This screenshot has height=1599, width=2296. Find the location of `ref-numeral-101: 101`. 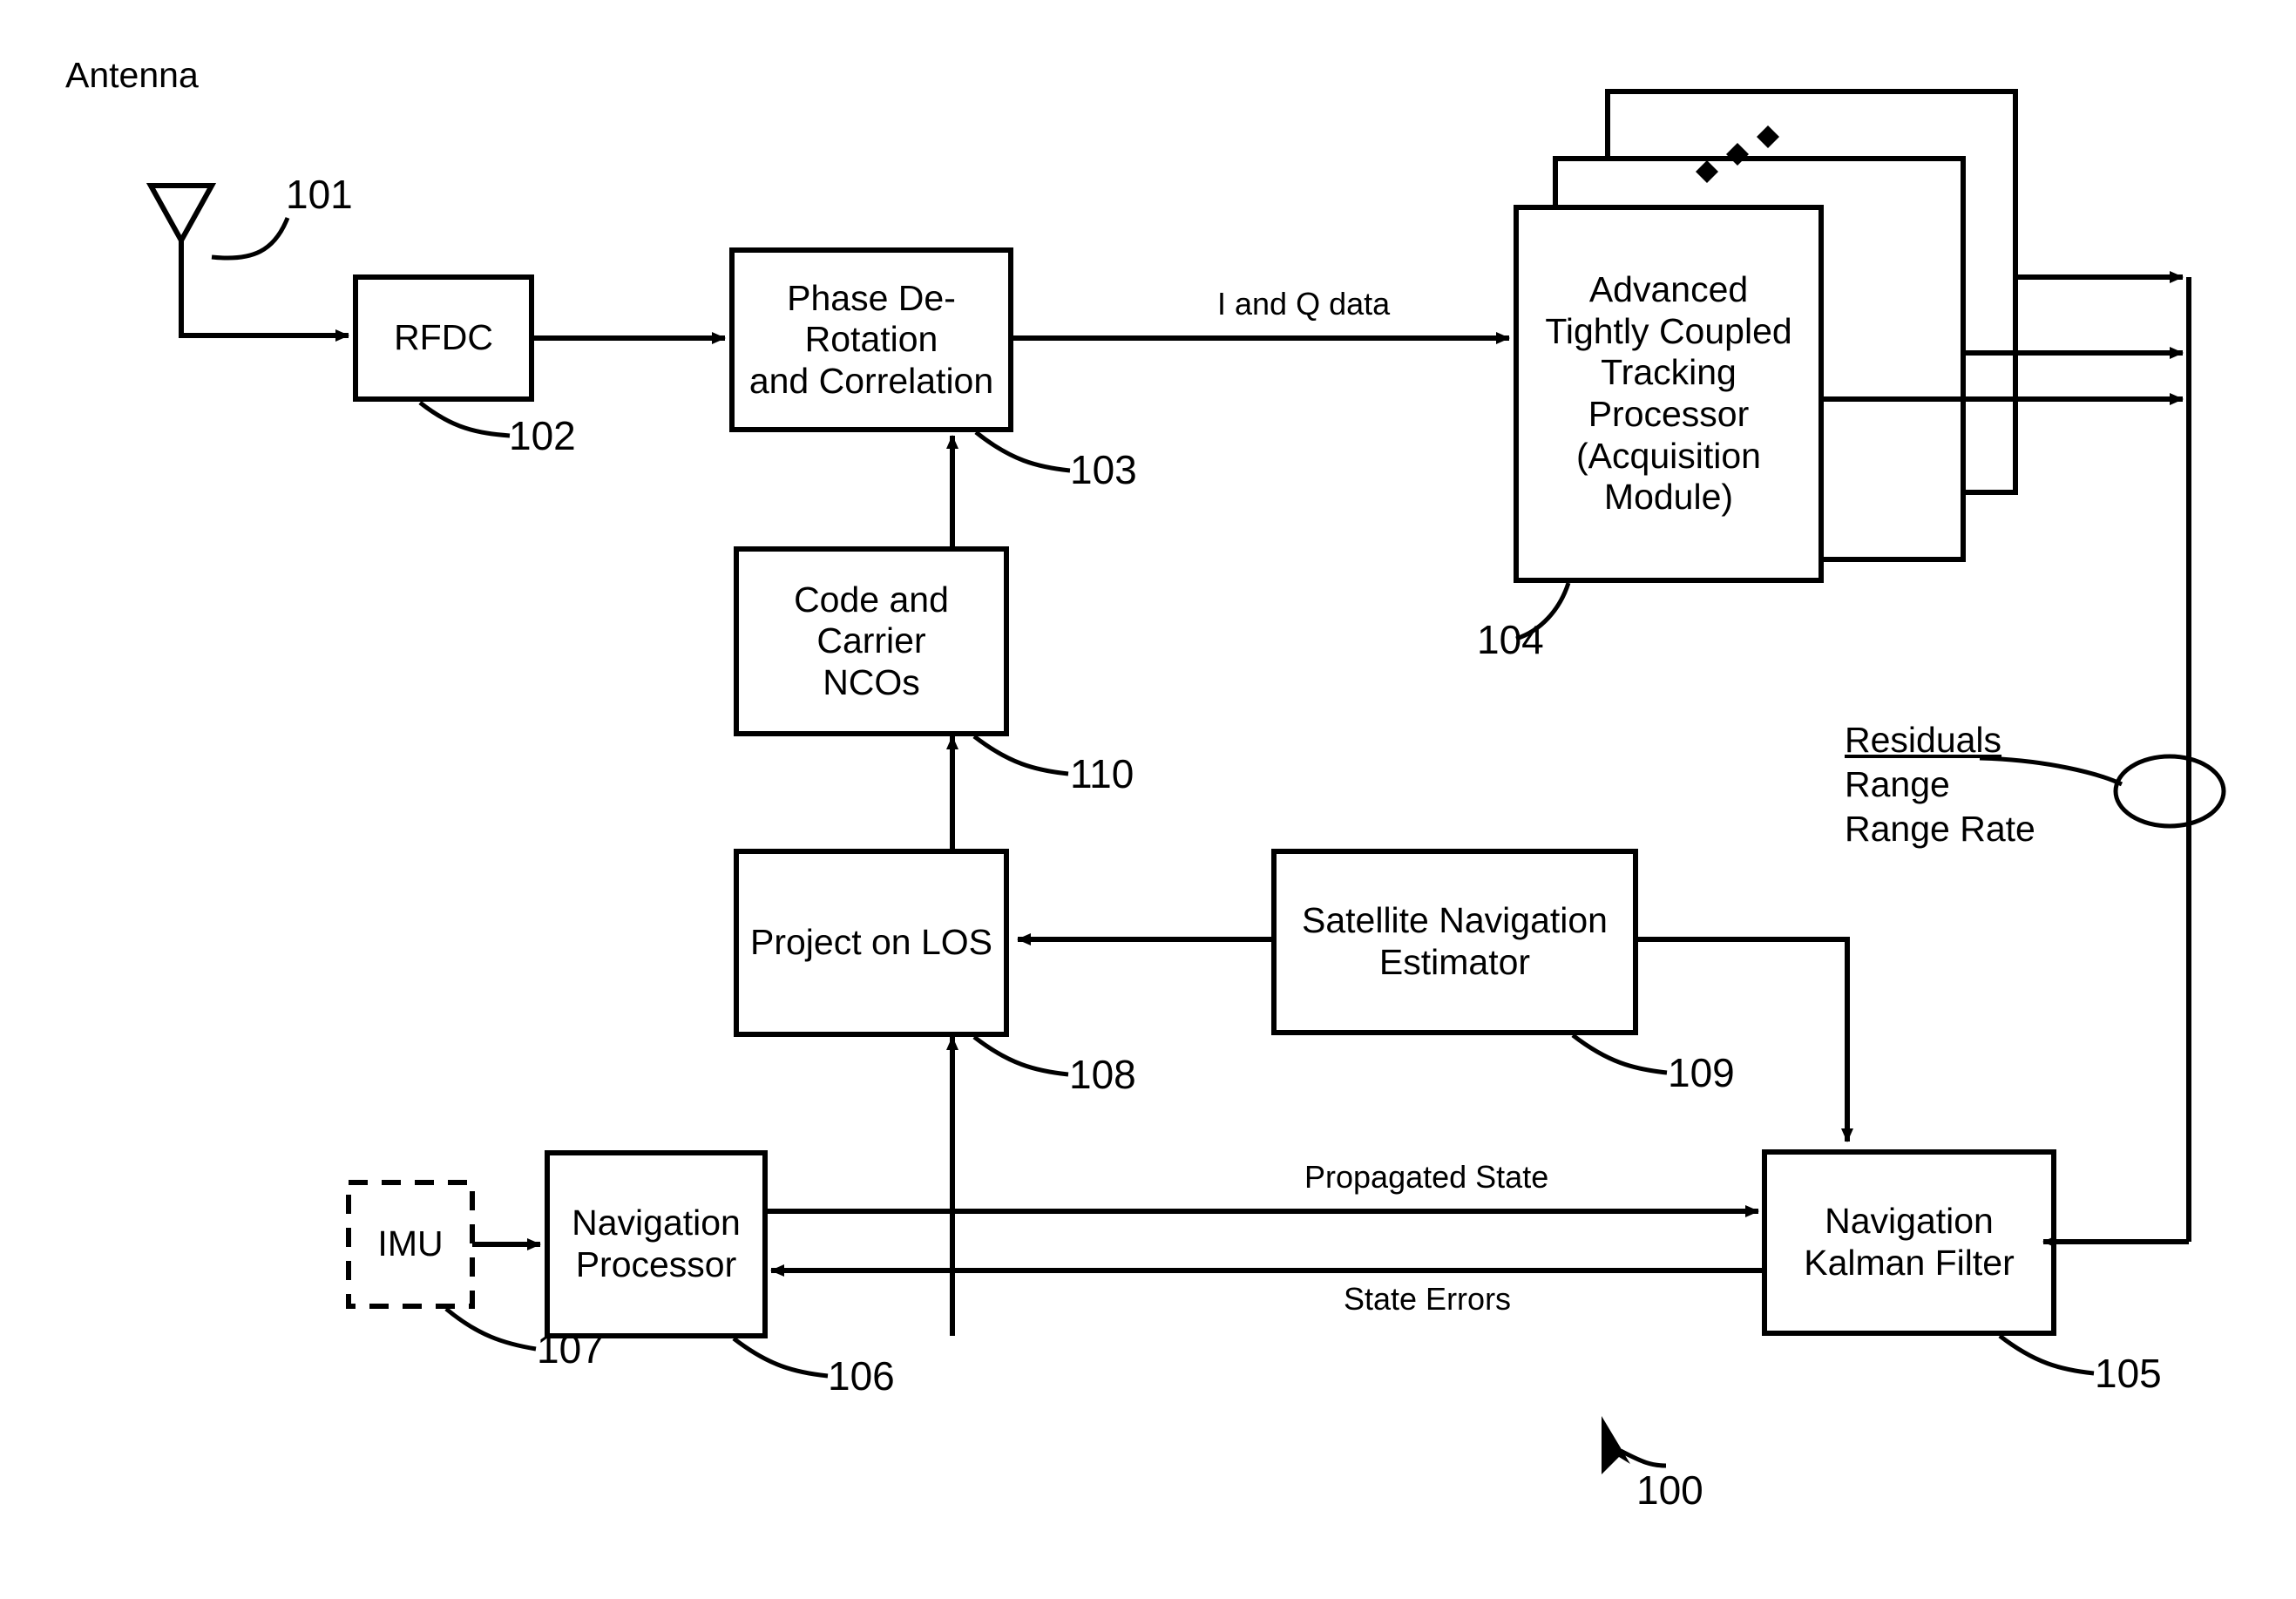

ref-numeral-101: 101 is located at coordinates (319, 194).